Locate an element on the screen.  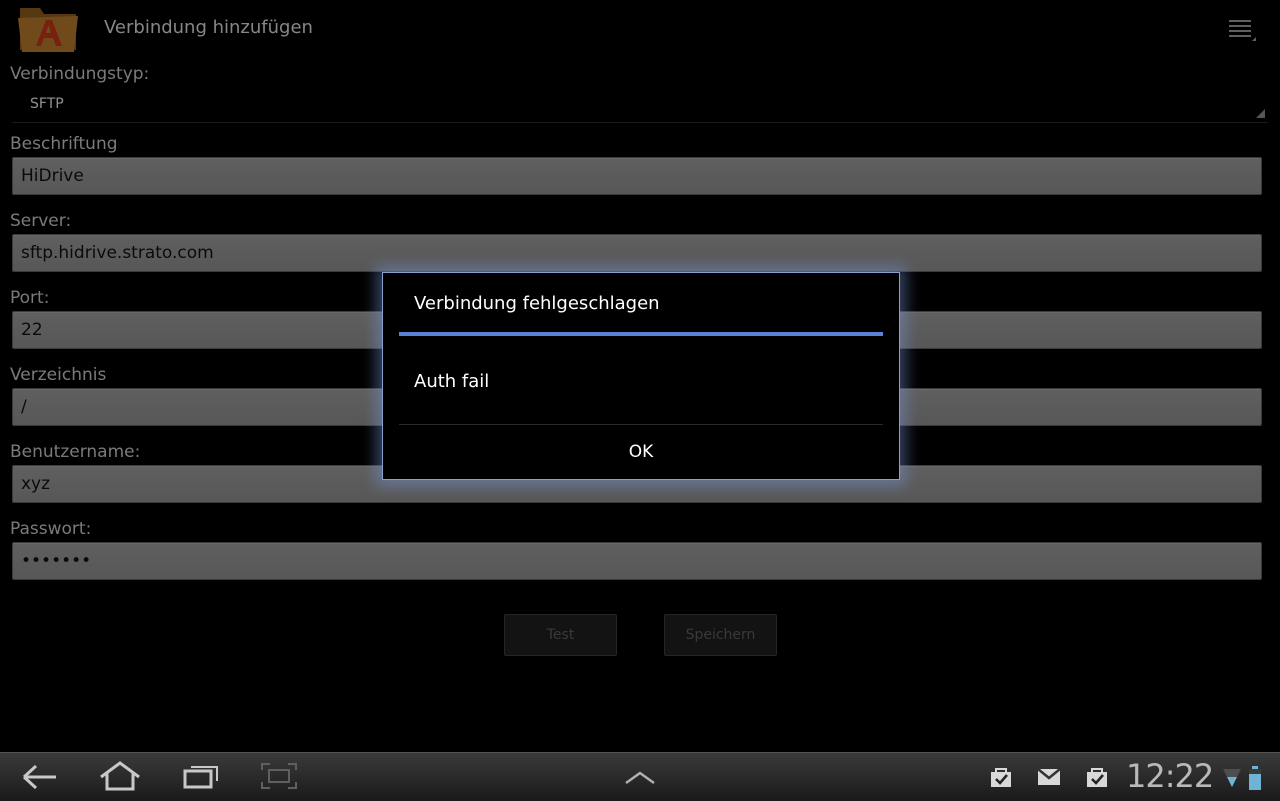
battery-icon is located at coordinates (1255, 780).